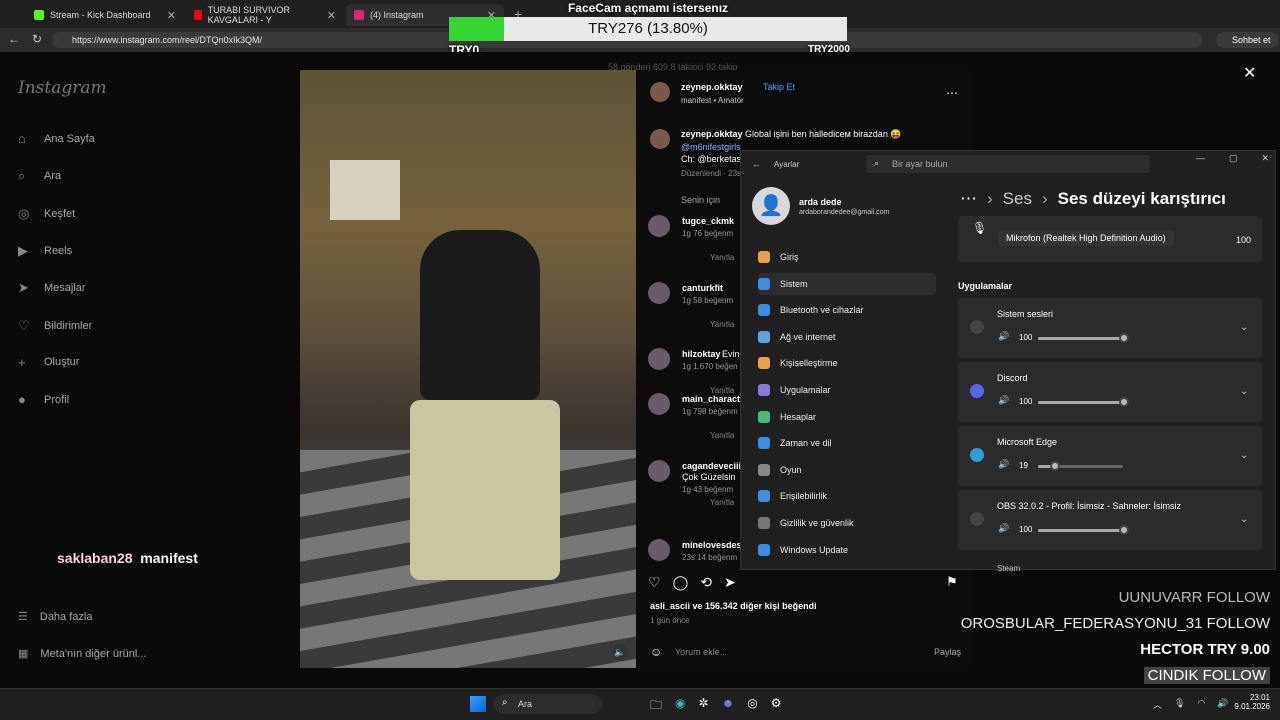 The width and height of the screenshot is (1280, 720). What do you see at coordinates (847, 443) in the screenshot?
I see `settings-menu-7: Zaman ve dil` at bounding box center [847, 443].